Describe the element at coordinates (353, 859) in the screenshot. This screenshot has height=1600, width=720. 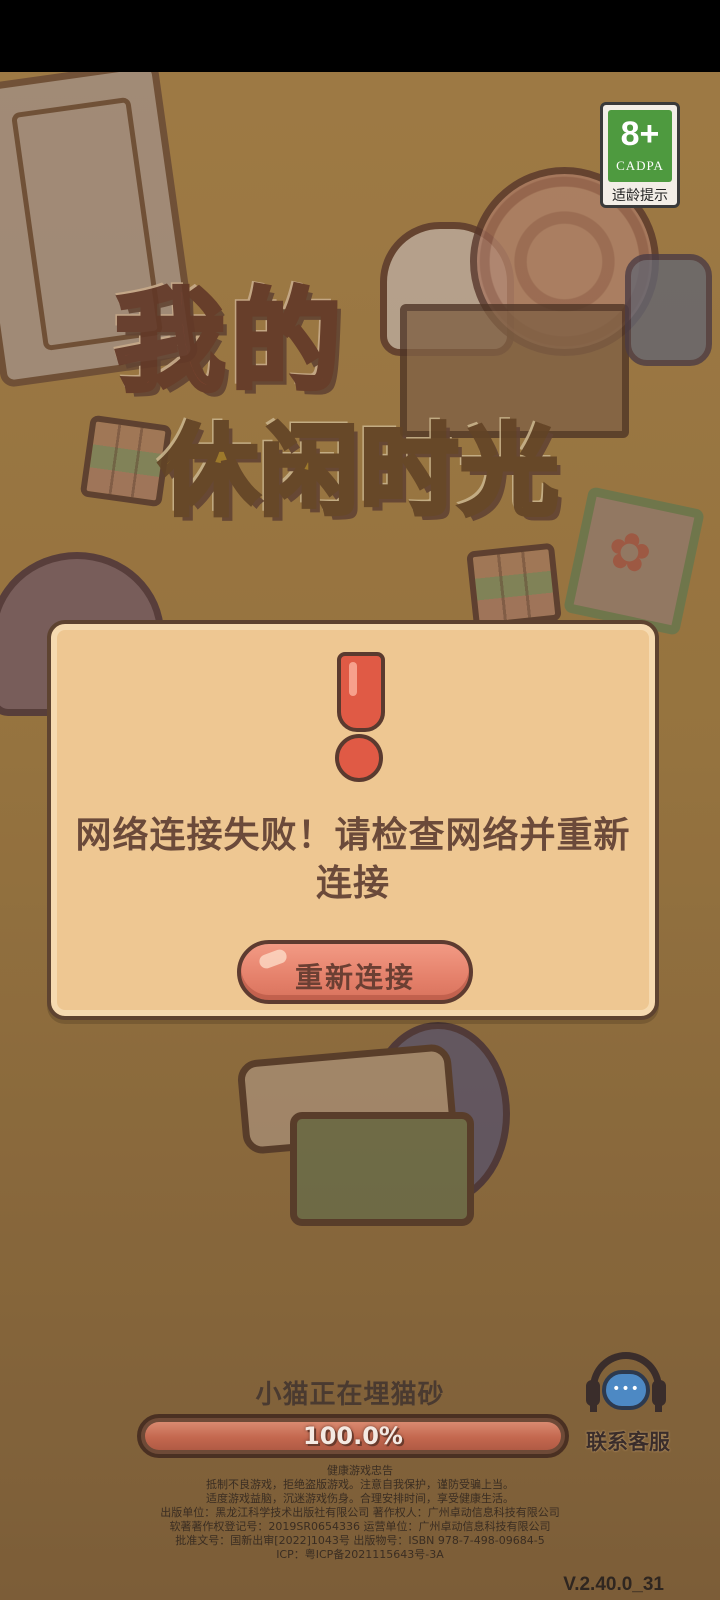
I see `error-message: 网络连接失败！请检查网络并重新连接` at that location.